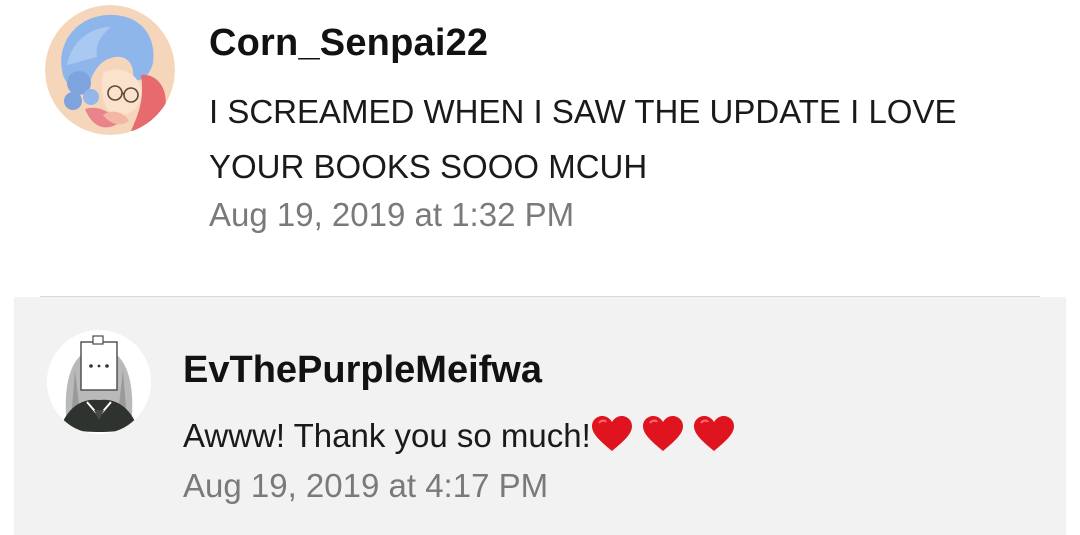 The height and width of the screenshot is (535, 1080). What do you see at coordinates (392, 214) in the screenshot?
I see `comment-timestamp: Aug 19, 2019 at 1:32 PM` at bounding box center [392, 214].